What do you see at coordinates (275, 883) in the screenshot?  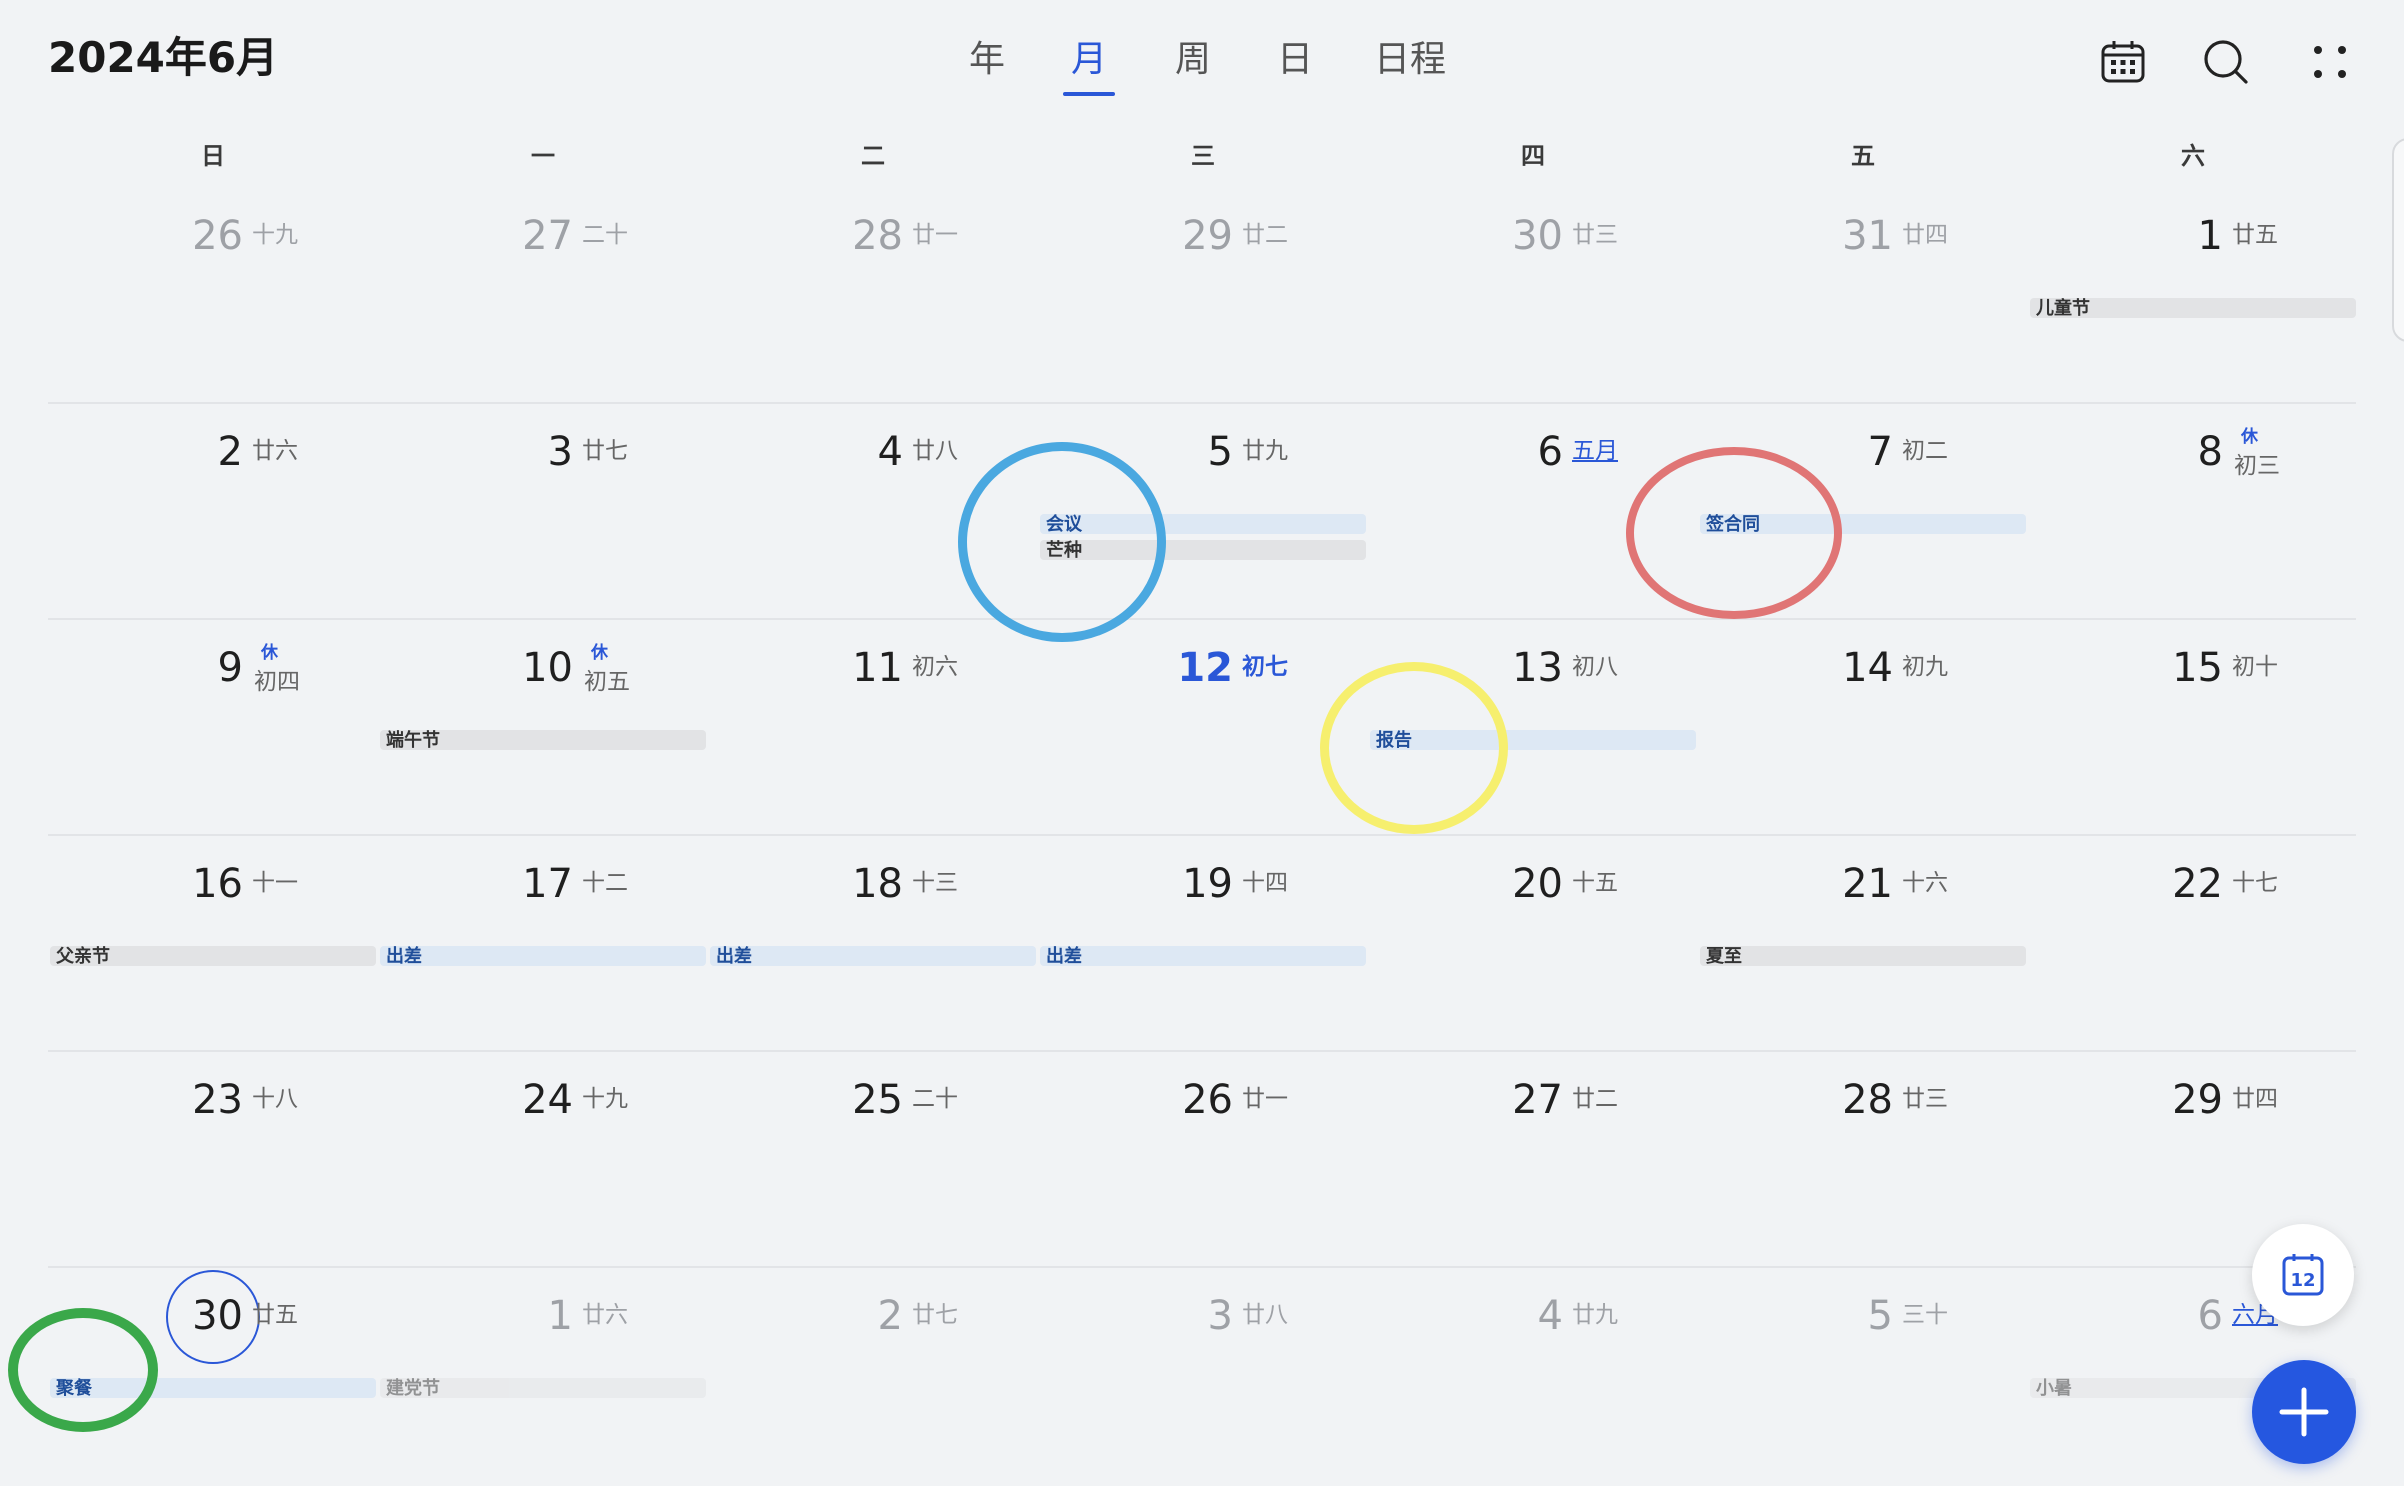 I see `lunar-date: 十一` at bounding box center [275, 883].